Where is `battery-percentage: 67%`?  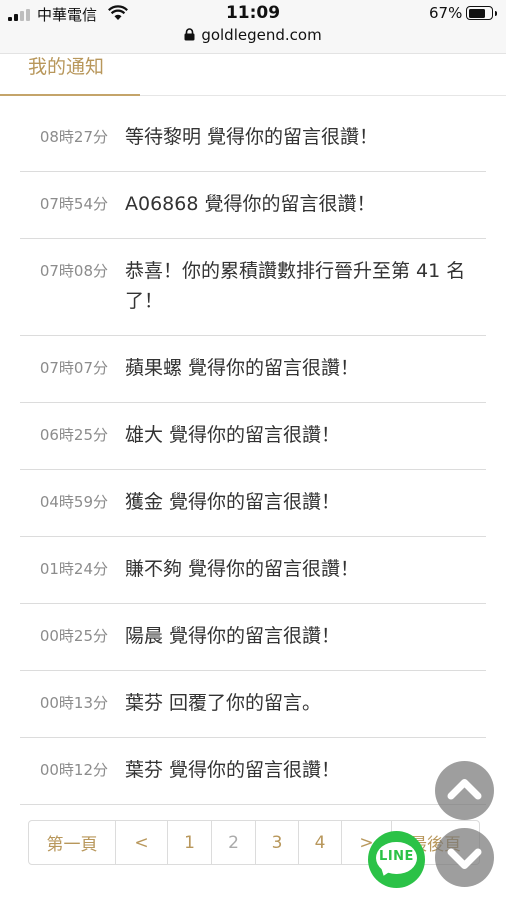
battery-percentage: 67% is located at coordinates (446, 13).